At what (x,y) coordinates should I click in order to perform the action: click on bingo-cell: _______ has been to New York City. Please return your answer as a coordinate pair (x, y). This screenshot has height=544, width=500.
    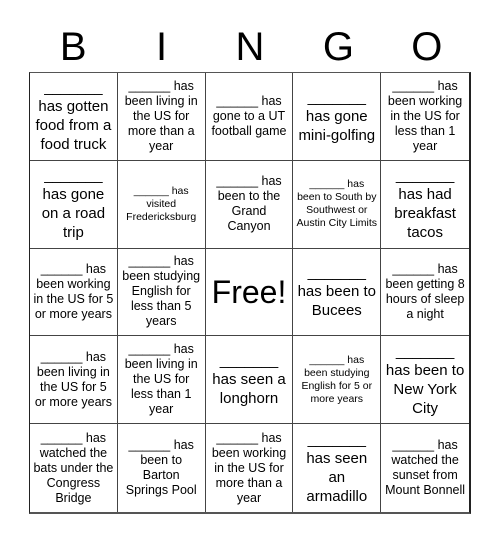
    Looking at the image, I should click on (425, 380).